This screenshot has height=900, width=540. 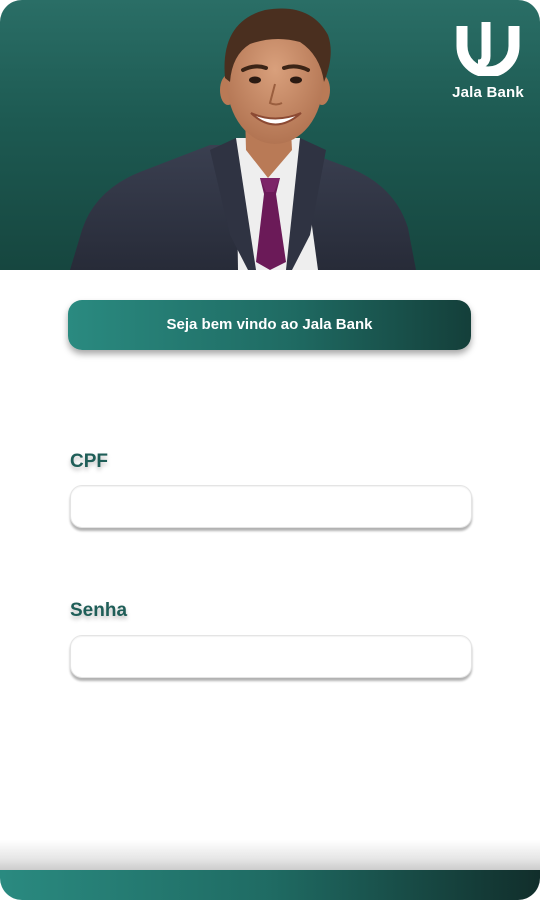 I want to click on senha-label: Senha, so click(x=99, y=610).